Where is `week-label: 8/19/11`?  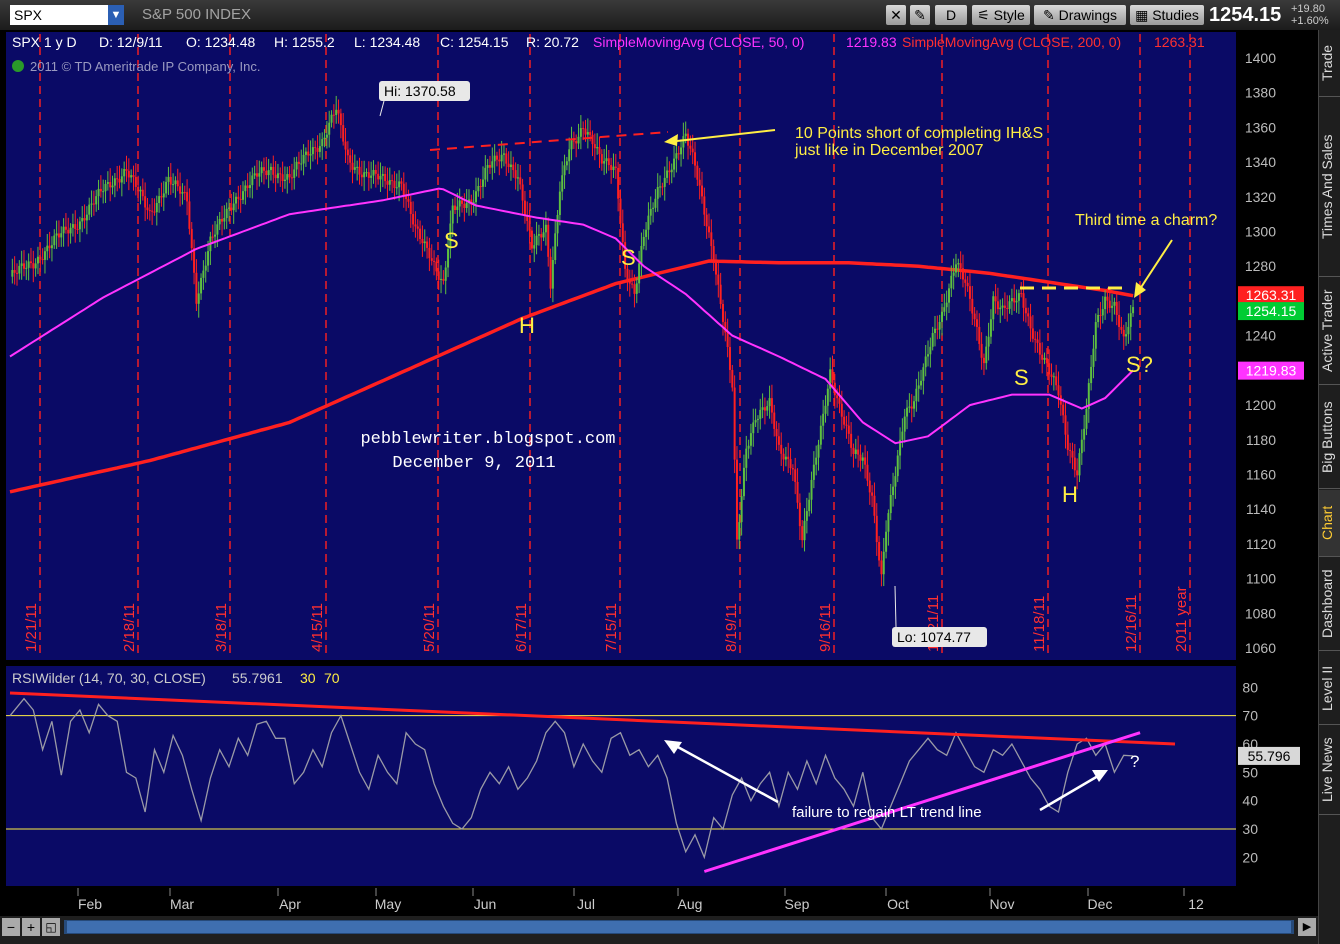 week-label: 8/19/11 is located at coordinates (731, 627).